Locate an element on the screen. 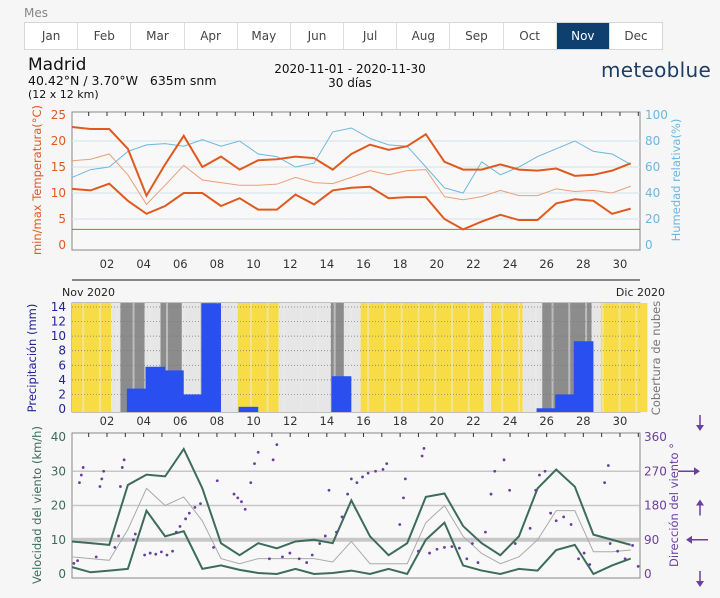 The width and height of the screenshot is (720, 598). wind-speed-tick-label: 30 is located at coordinates (58, 471).